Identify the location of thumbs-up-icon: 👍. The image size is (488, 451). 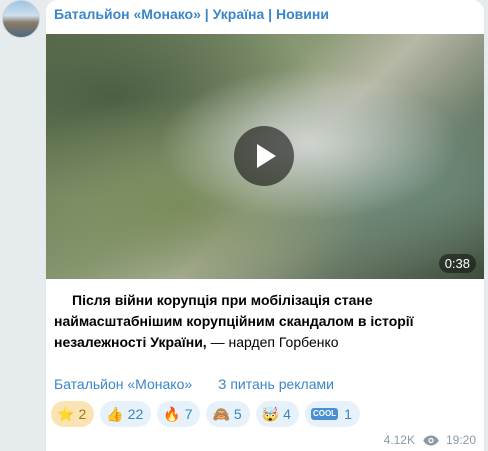
(115, 414).